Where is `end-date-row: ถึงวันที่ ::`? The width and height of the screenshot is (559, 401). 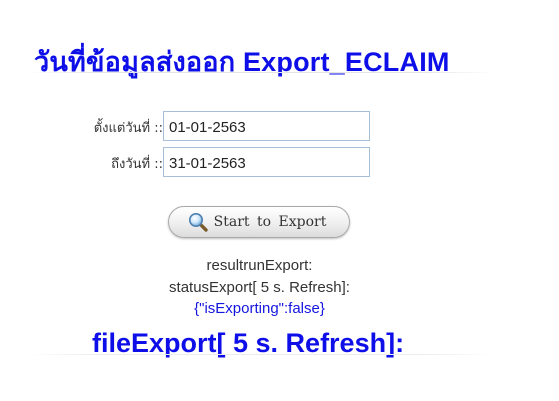 end-date-row: ถึงวันที่ :: is located at coordinates (279, 162).